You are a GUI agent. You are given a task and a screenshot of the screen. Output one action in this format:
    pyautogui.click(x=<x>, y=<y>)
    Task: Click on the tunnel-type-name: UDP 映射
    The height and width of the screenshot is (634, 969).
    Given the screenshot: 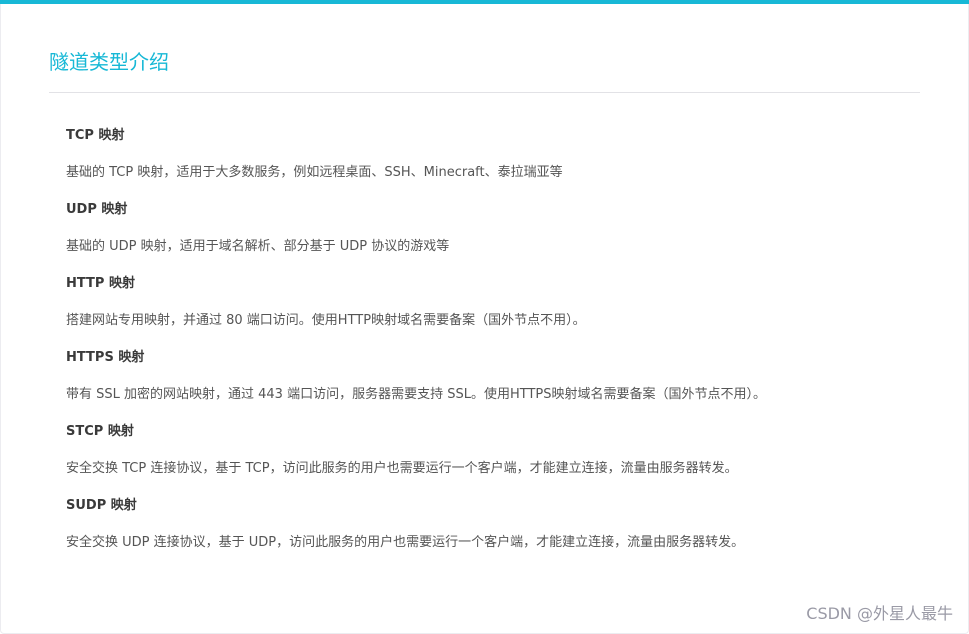 What is the action you would take?
    pyautogui.click(x=97, y=209)
    